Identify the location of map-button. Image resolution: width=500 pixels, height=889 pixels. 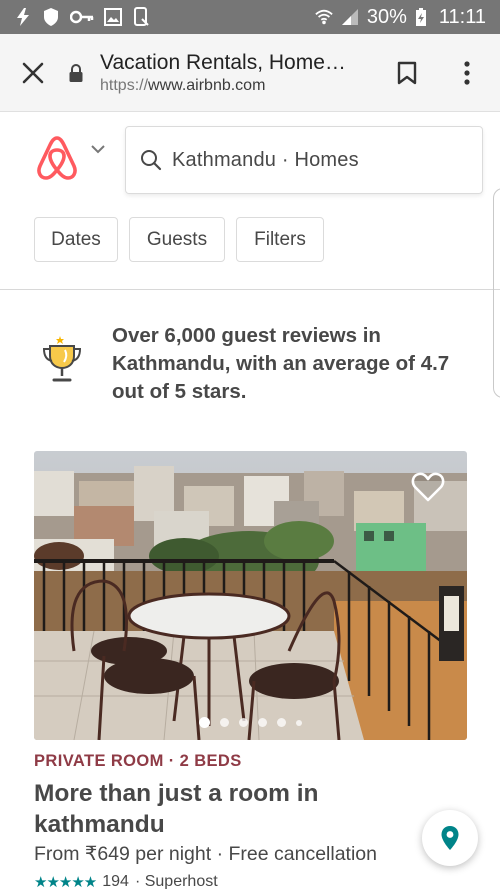
(450, 838).